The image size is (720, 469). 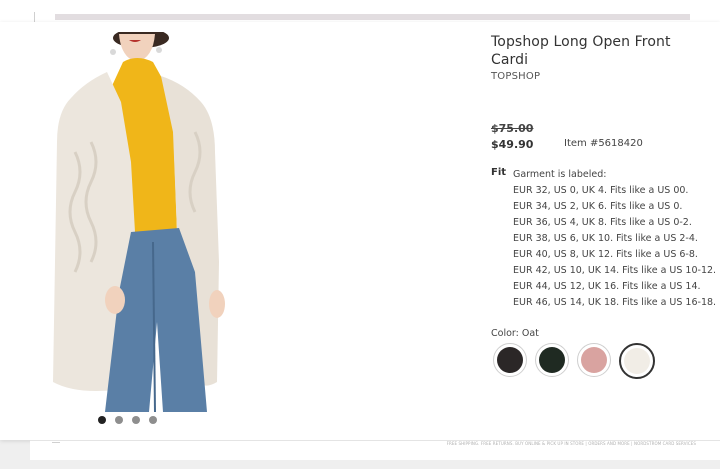 I want to click on product-brand: TOPSHOP, so click(x=515, y=76).